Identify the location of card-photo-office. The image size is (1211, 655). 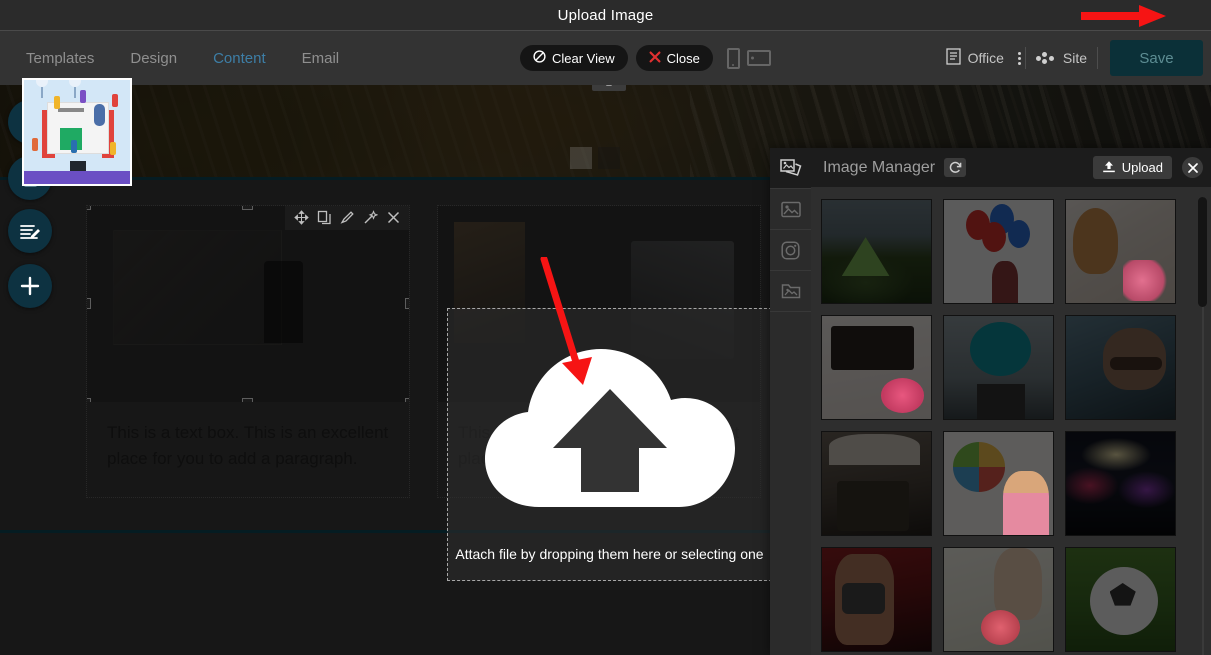
(248, 304).